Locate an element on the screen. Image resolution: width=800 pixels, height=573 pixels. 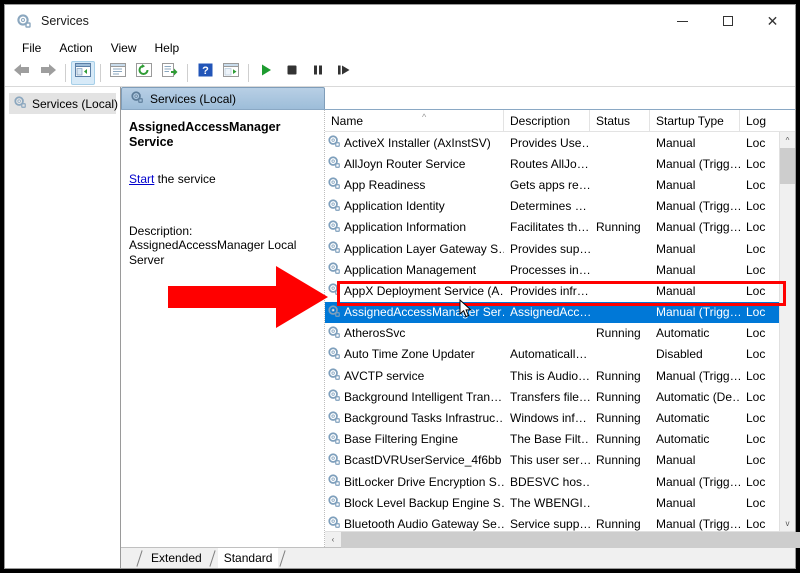
column-header-status: Status is located at coordinates (620, 121).